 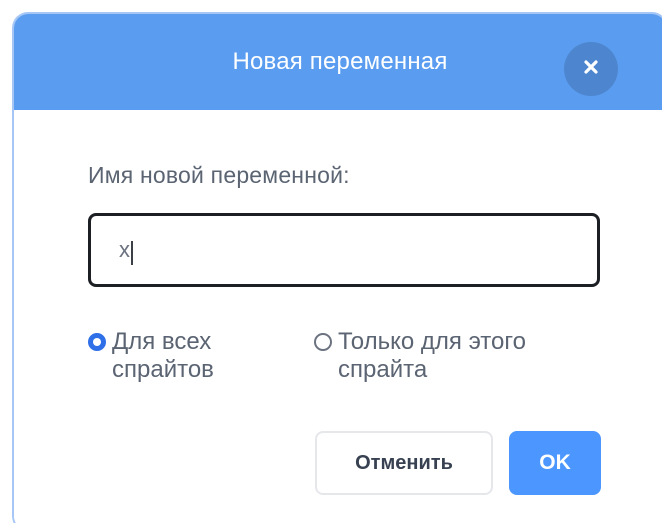 I want to click on variable-name-value: x, so click(x=124, y=249).